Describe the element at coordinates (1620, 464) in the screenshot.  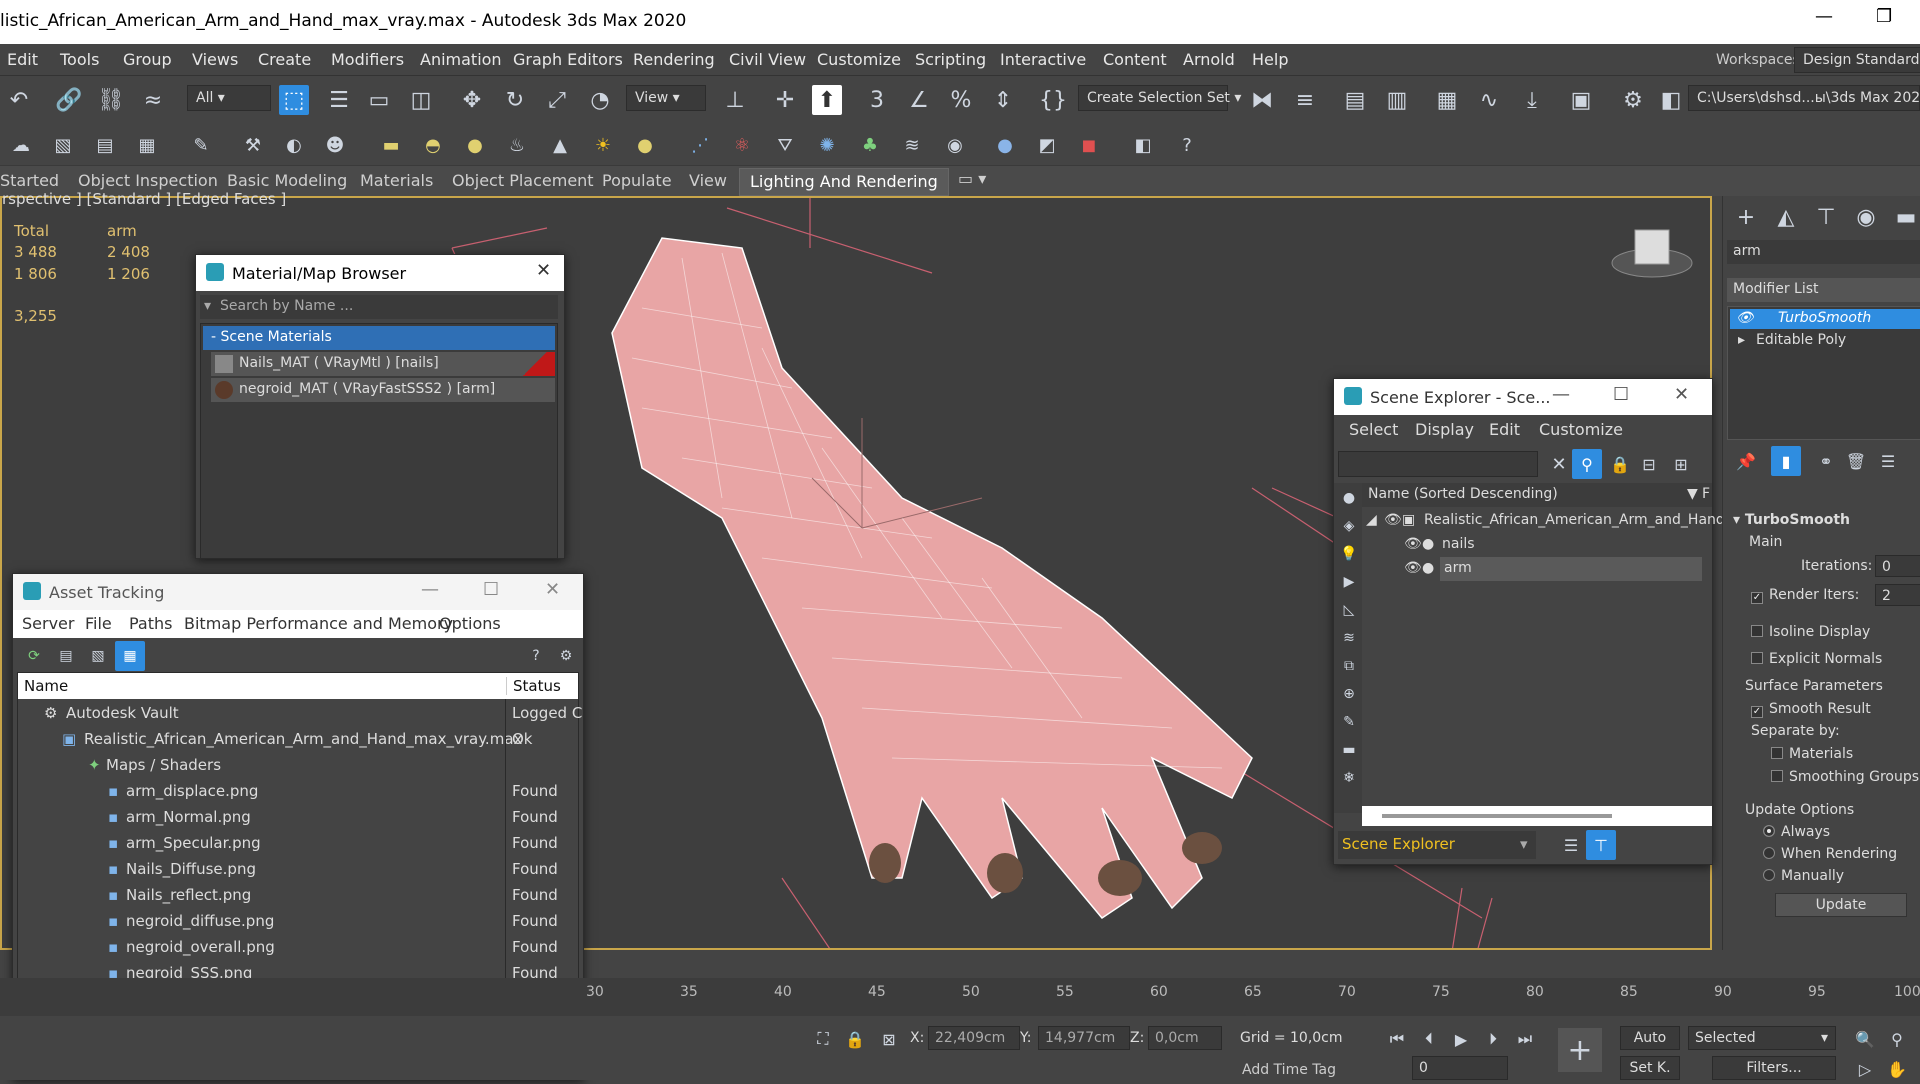
I see `lock-icon: 🔒` at that location.